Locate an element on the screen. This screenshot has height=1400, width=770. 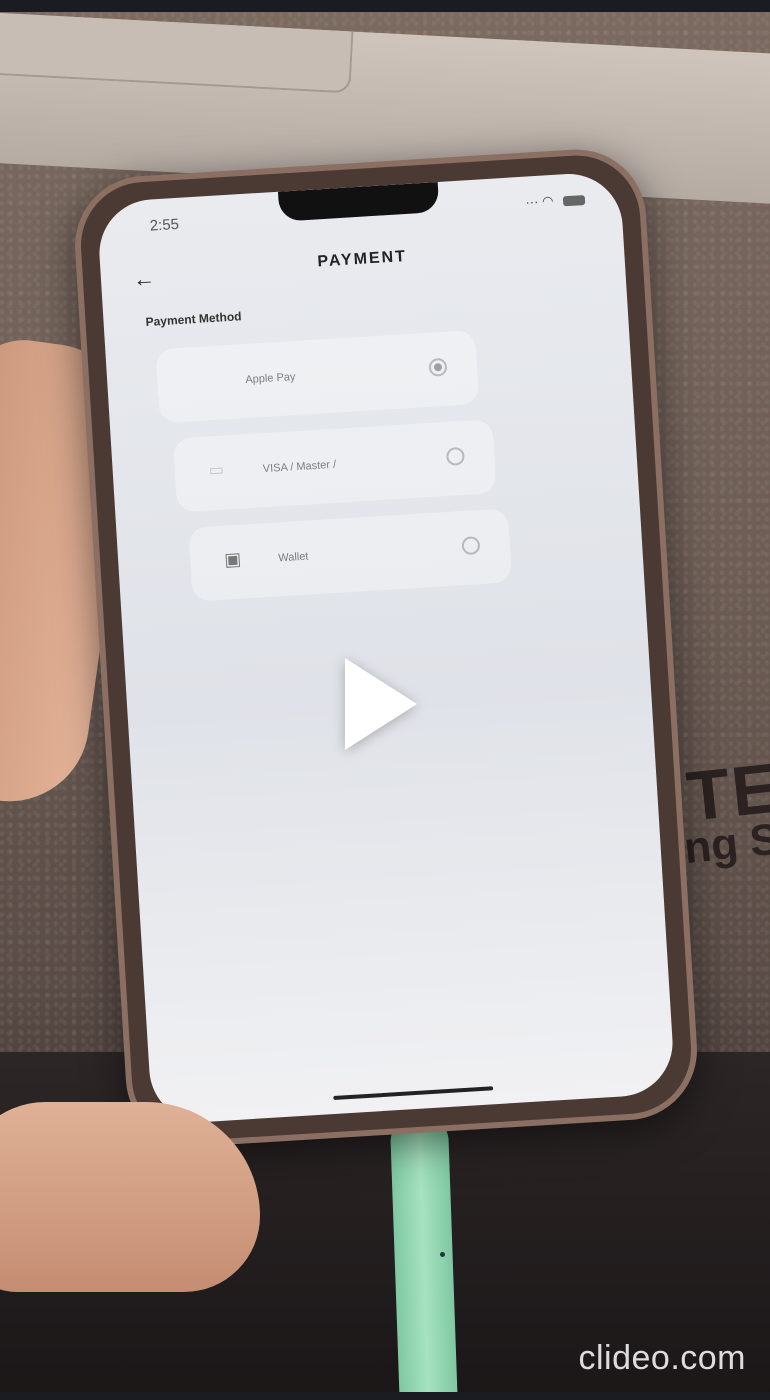
payment-method-label: Apple Pay is located at coordinates (270, 379).